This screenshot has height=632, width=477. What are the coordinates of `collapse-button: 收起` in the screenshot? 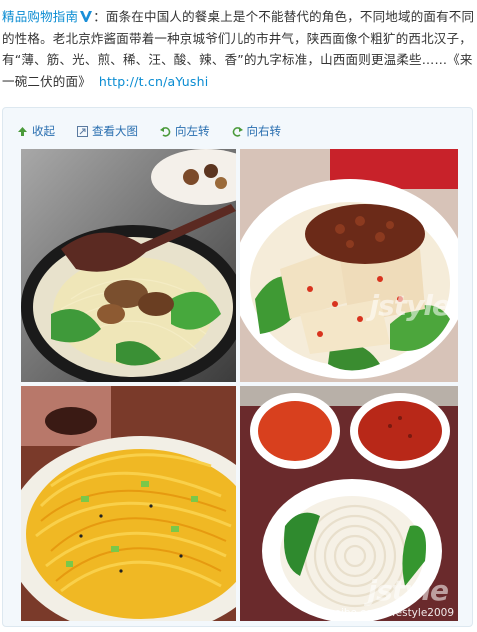 It's located at (36, 131).